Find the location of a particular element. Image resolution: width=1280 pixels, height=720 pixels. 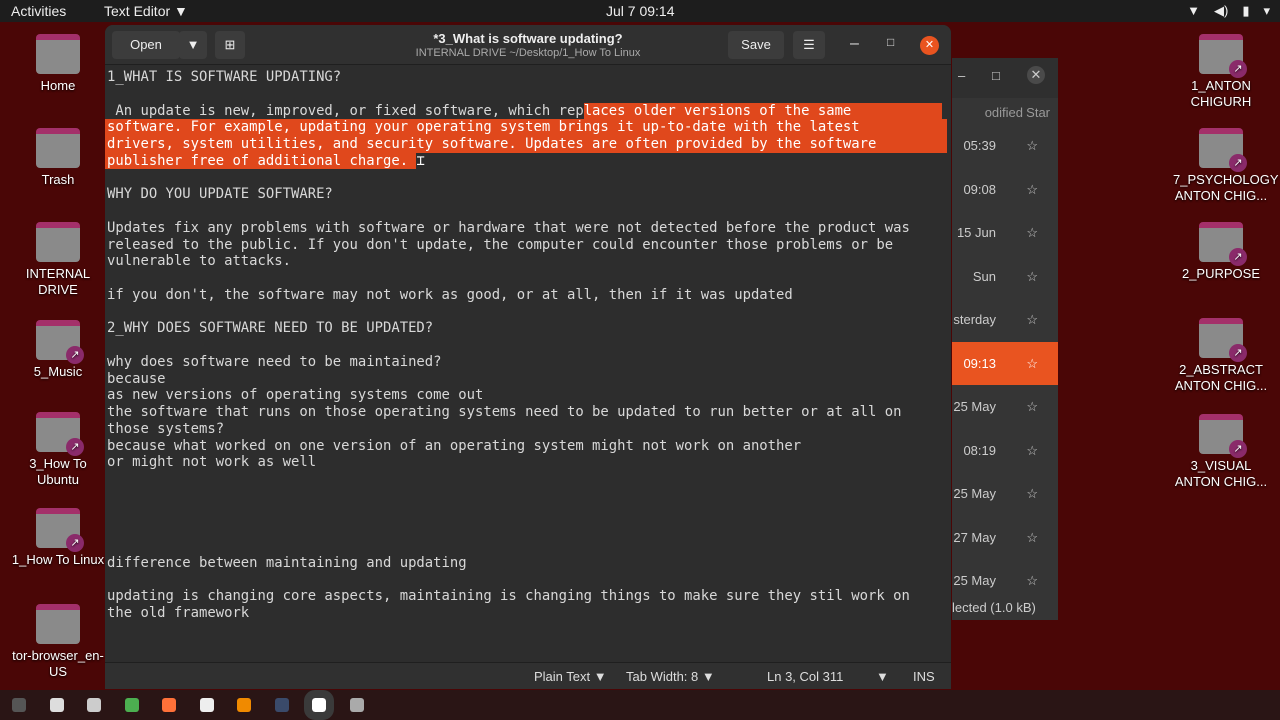

network-icon: ▼ is located at coordinates (1193, 11).